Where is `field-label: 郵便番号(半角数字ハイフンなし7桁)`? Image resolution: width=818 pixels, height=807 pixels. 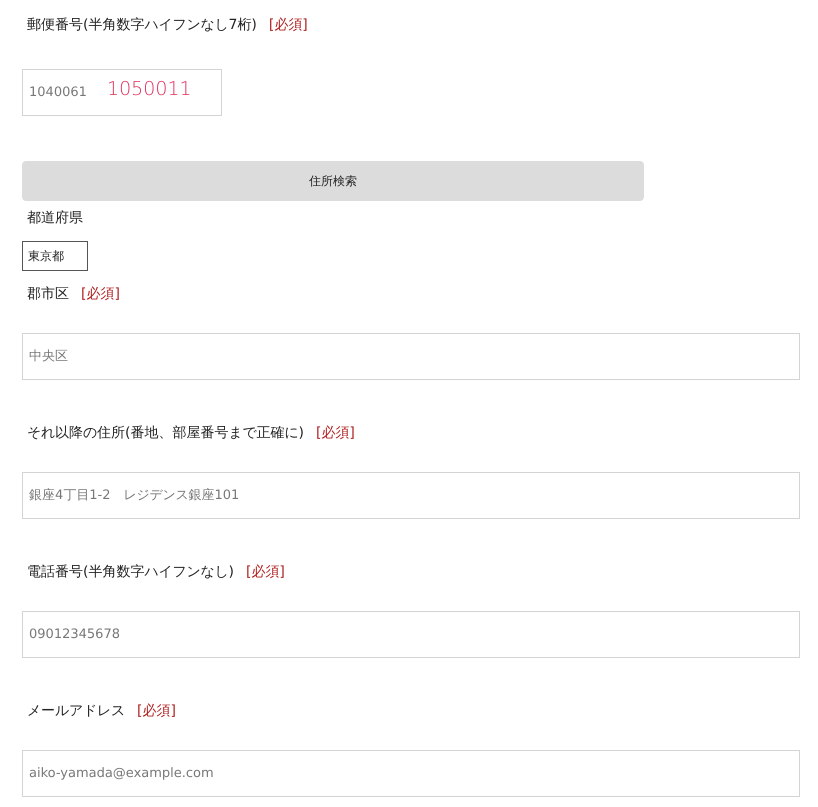 field-label: 郵便番号(半角数字ハイフンなし7桁) is located at coordinates (142, 25).